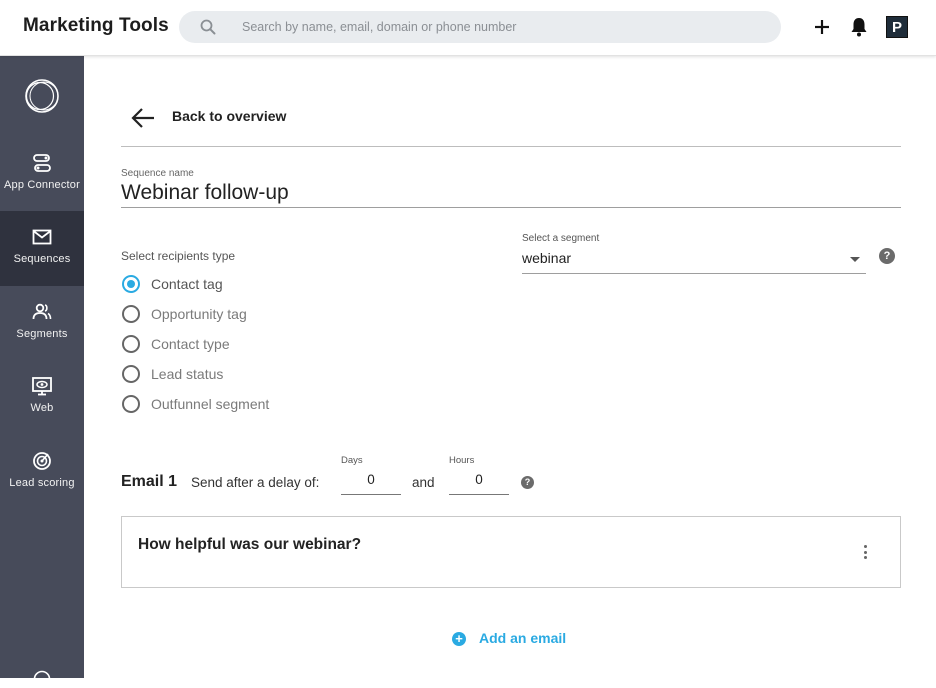  Describe the element at coordinates (42, 248) in the screenshot. I see `sidebar-item-sequences: Sequences` at that location.